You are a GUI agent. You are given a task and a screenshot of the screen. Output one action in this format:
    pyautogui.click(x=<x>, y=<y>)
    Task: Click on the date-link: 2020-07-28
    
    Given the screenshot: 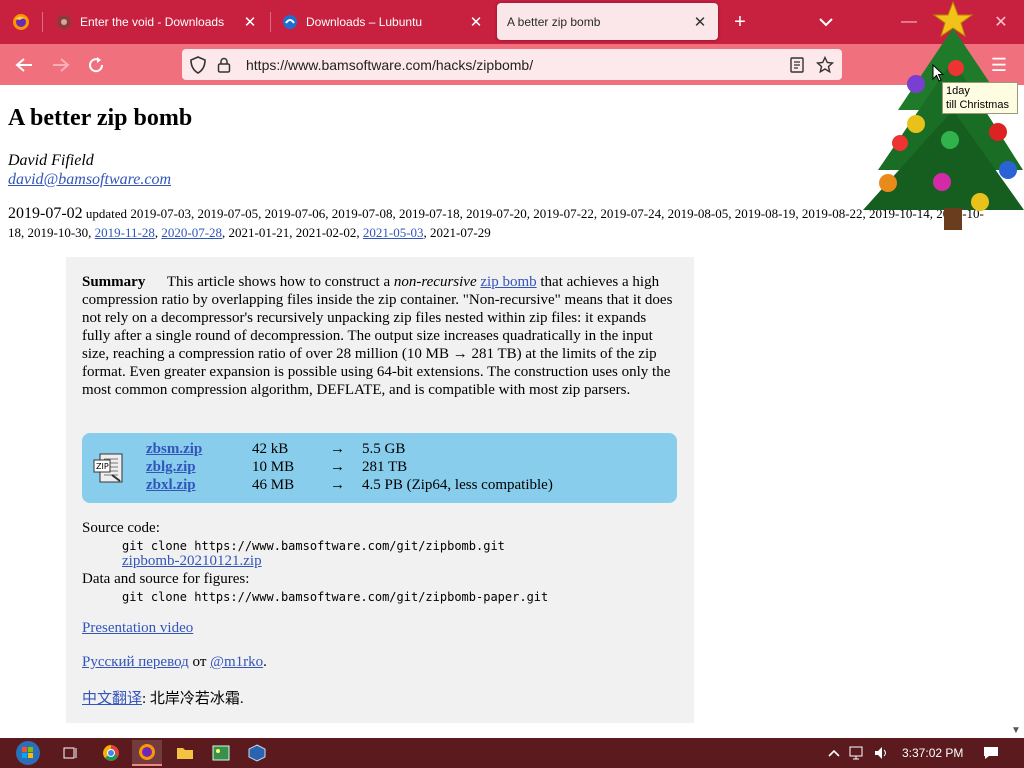 What is the action you would take?
    pyautogui.click(x=191, y=232)
    